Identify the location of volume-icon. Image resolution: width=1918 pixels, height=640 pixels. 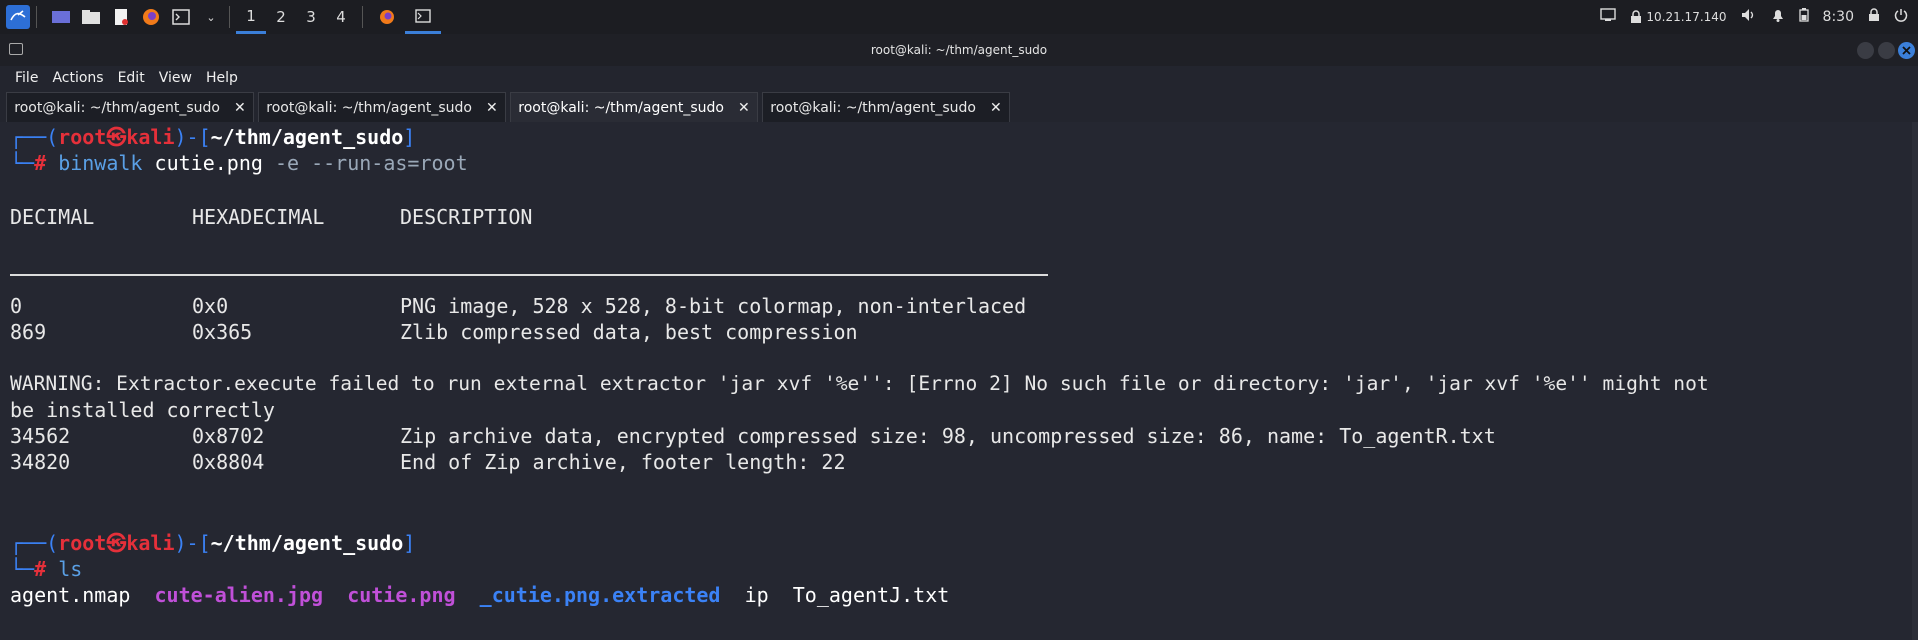
(1749, 17).